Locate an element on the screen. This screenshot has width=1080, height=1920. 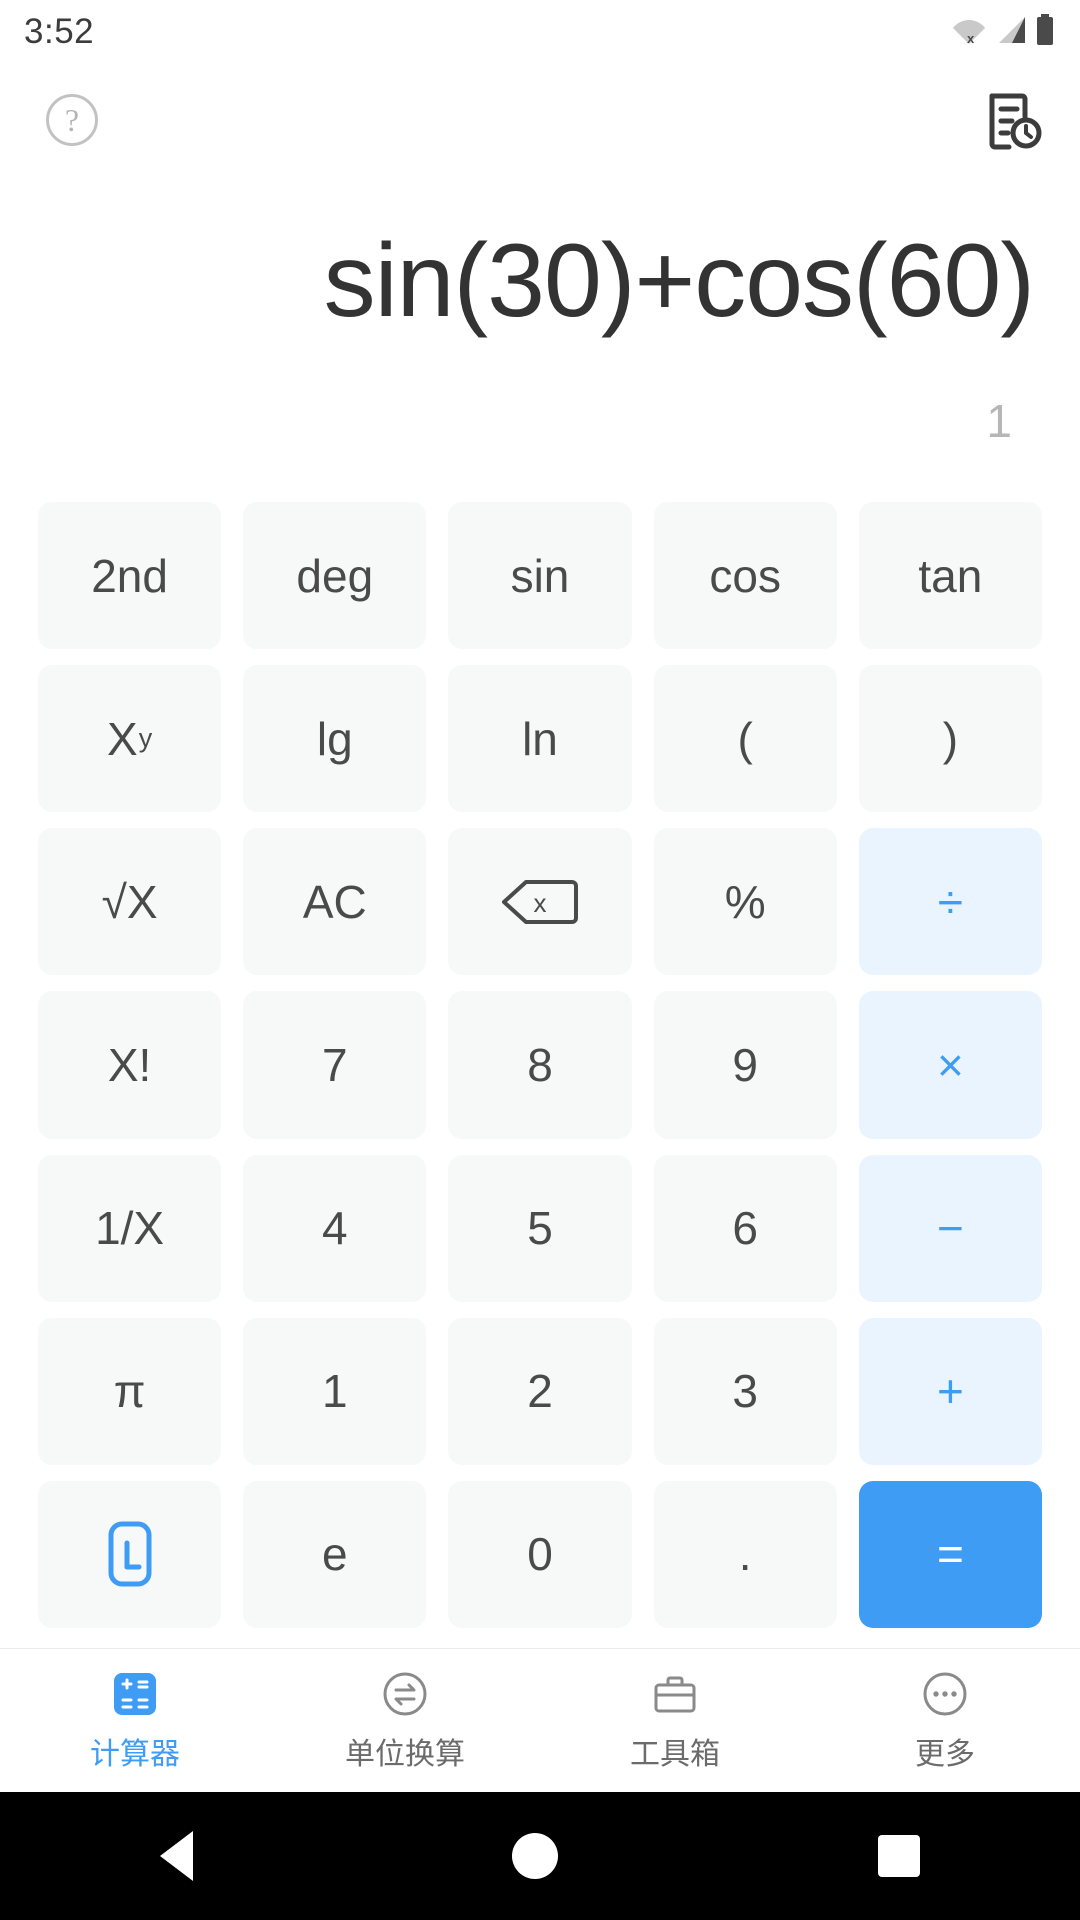
key-label: 7 is located at coordinates (334, 1064).